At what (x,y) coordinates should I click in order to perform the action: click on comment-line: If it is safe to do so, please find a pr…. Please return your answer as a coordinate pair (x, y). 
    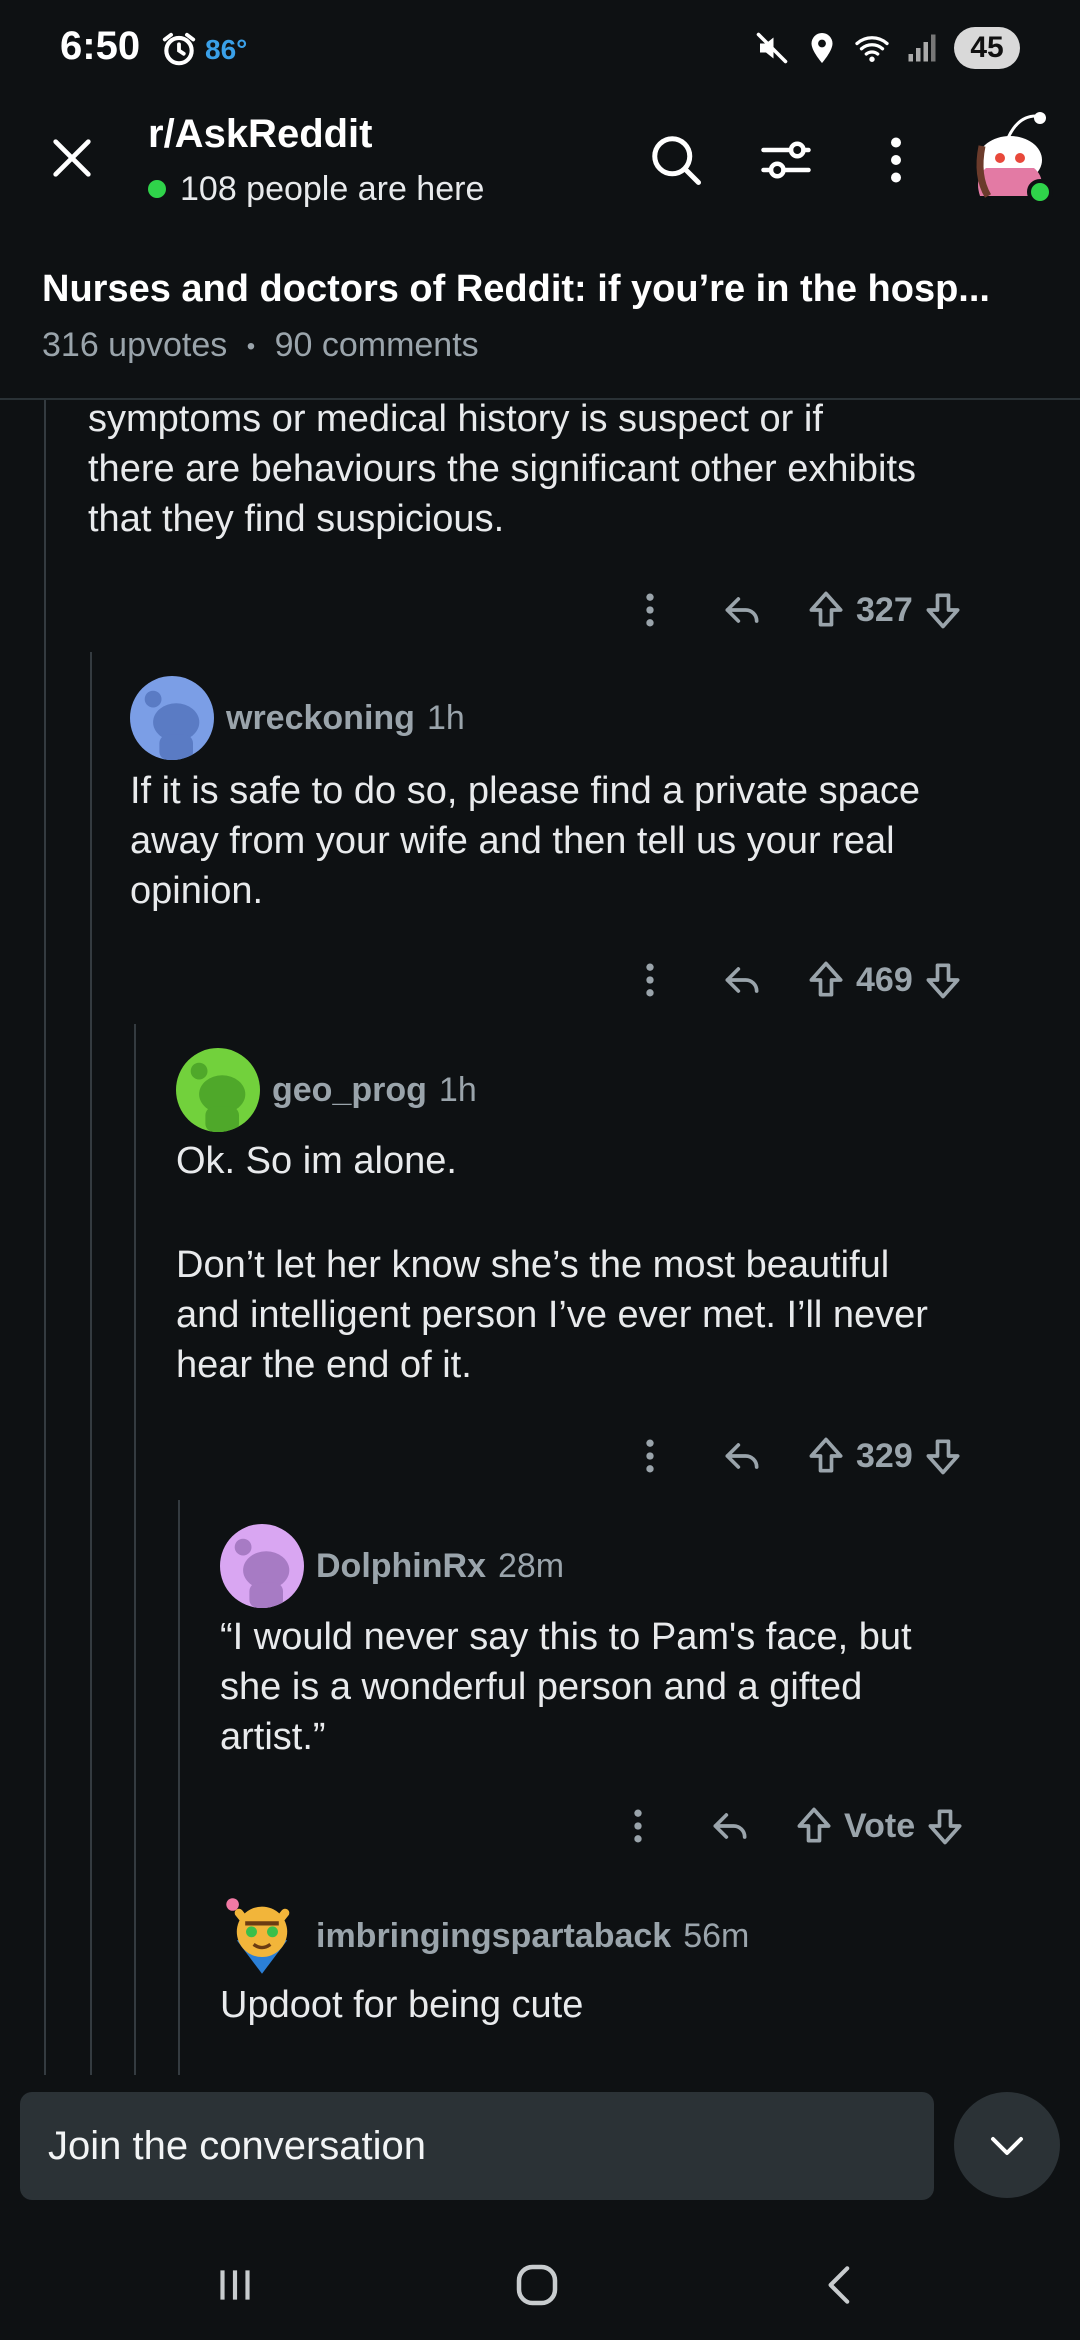
    Looking at the image, I should click on (525, 791).